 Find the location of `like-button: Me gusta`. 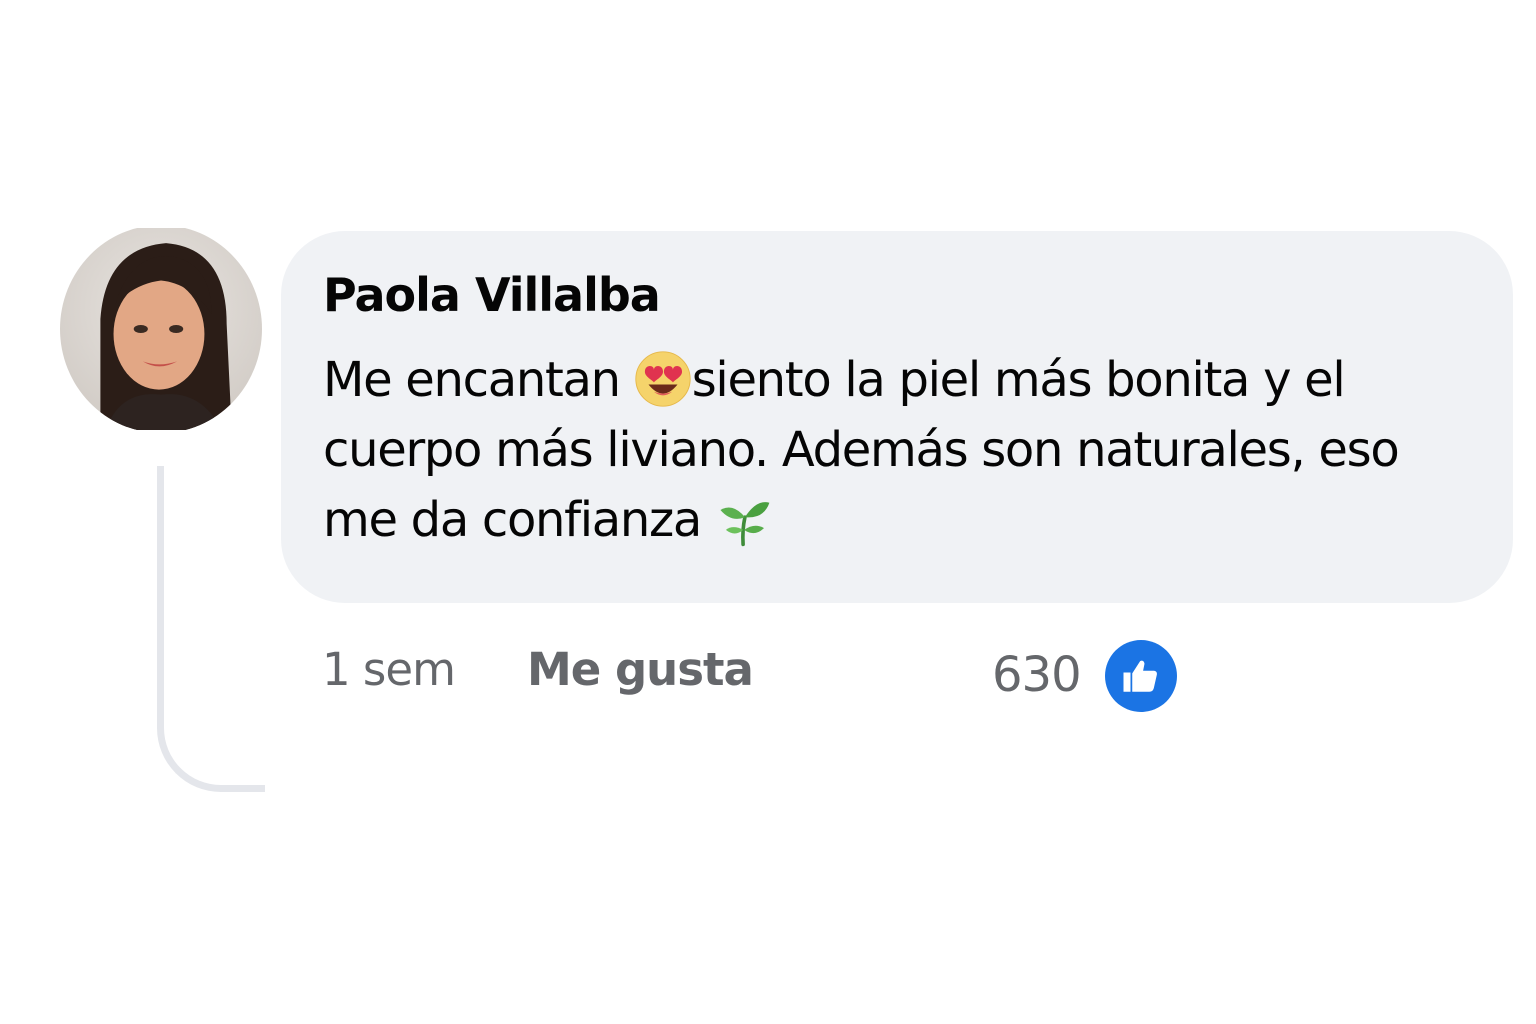

like-button: Me gusta is located at coordinates (640, 670).